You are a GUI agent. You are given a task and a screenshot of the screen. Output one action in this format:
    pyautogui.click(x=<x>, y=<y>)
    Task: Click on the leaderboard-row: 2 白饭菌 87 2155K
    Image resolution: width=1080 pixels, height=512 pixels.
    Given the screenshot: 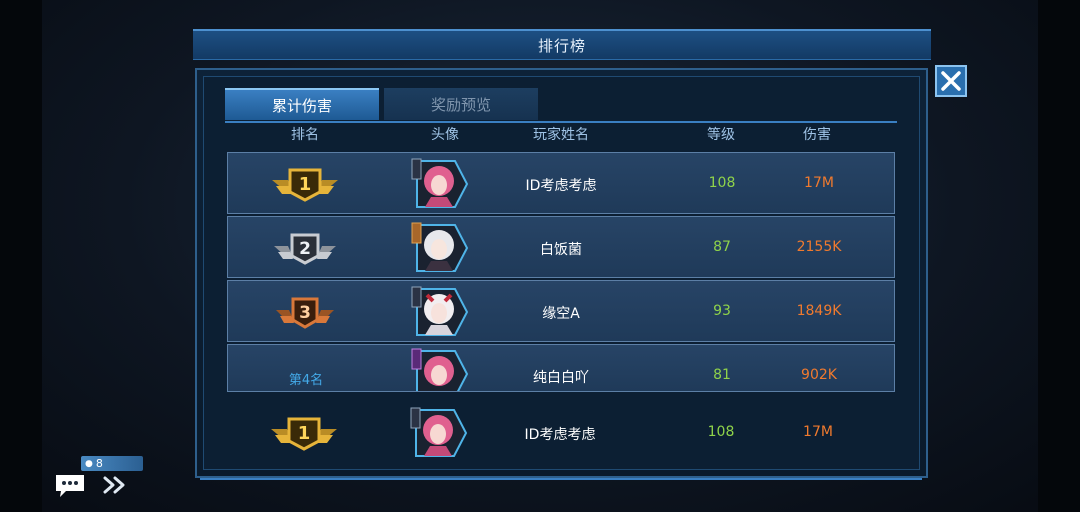 What is the action you would take?
    pyautogui.click(x=561, y=247)
    